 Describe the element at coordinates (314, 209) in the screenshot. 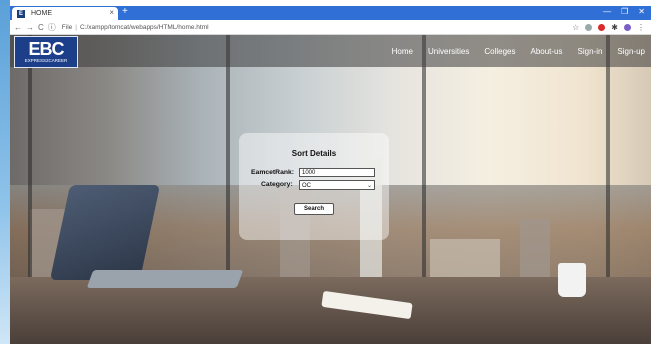

I see `search-button: Search` at that location.